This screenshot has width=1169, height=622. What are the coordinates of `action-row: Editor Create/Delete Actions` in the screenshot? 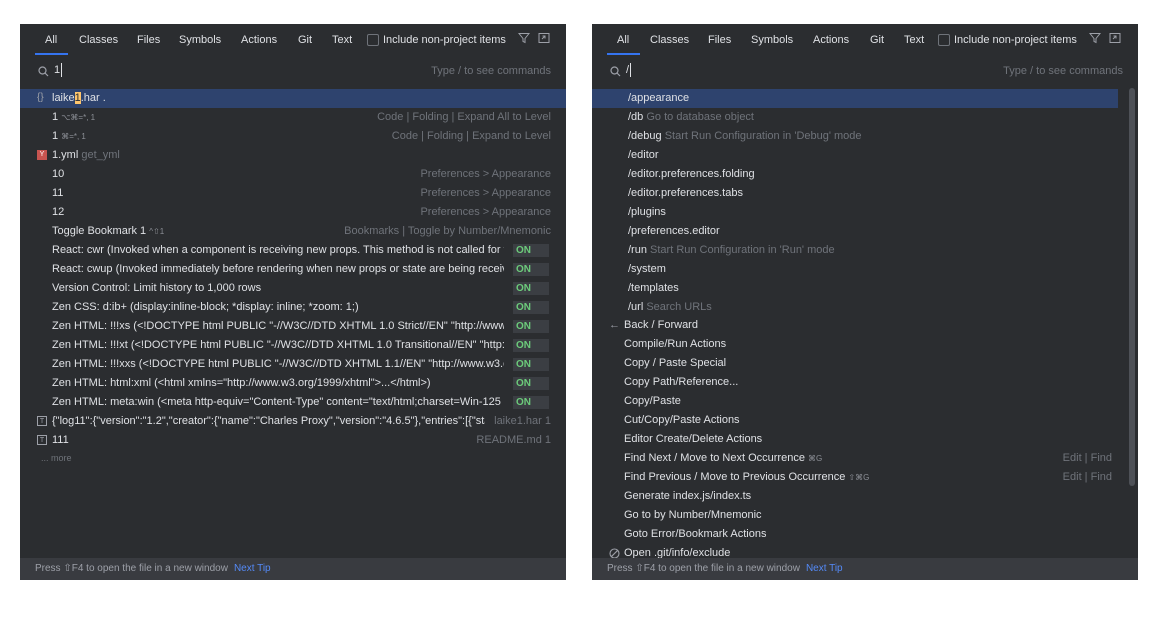 It's located at (865, 439).